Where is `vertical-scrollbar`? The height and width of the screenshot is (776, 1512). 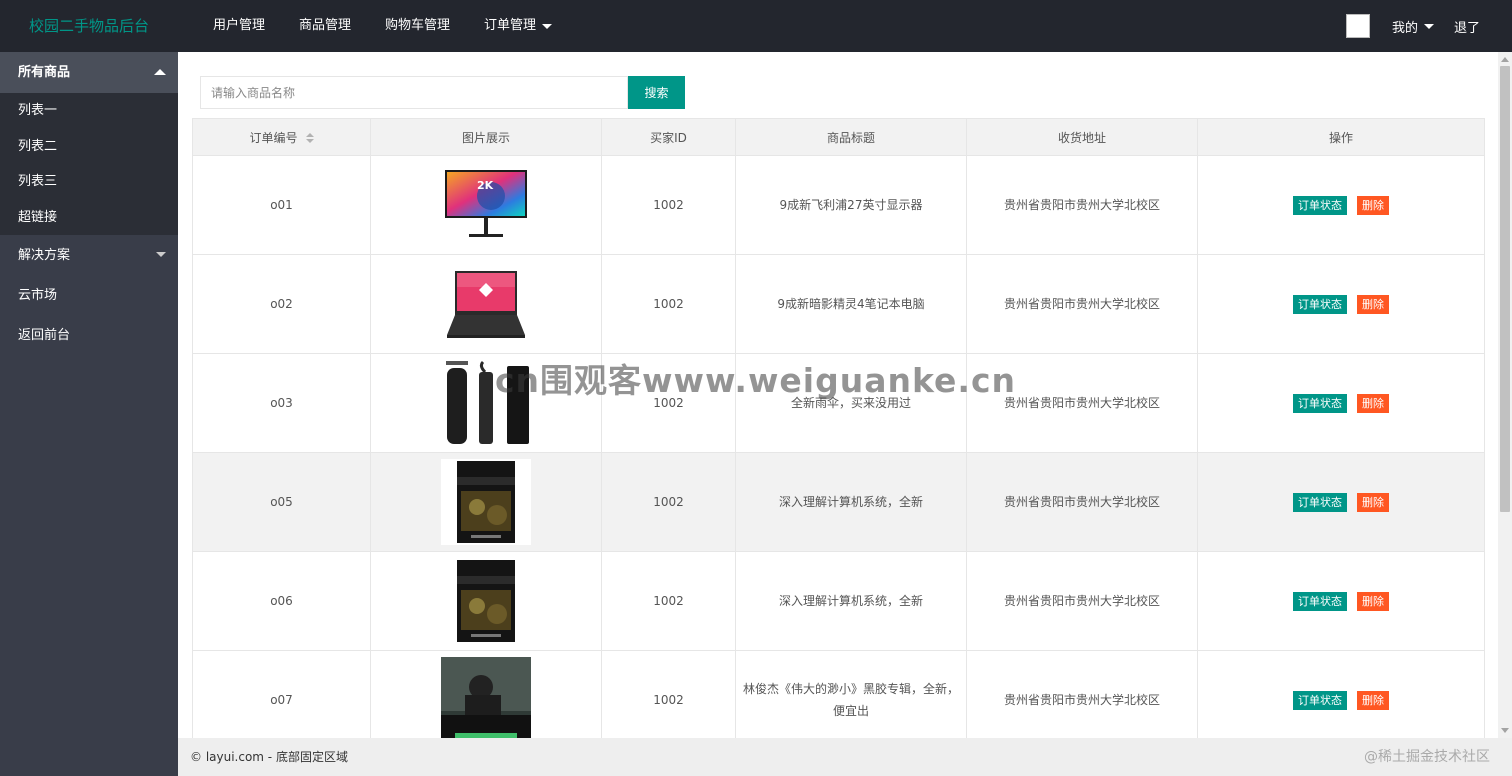
vertical-scrollbar is located at coordinates (1505, 395).